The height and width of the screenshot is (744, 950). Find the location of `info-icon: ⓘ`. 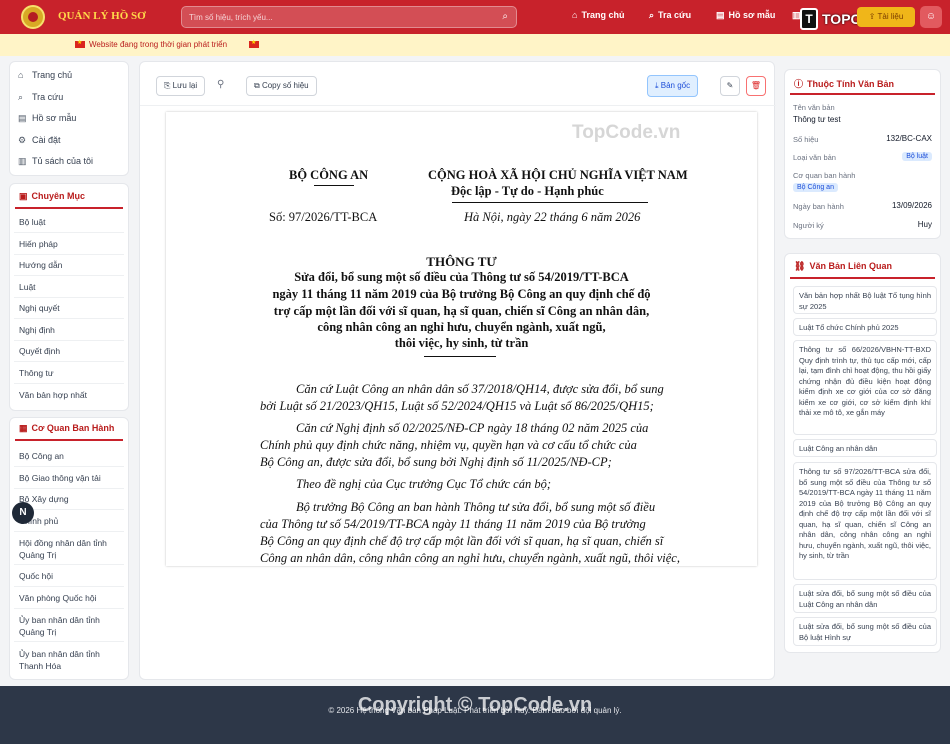

info-icon: ⓘ is located at coordinates (799, 84).